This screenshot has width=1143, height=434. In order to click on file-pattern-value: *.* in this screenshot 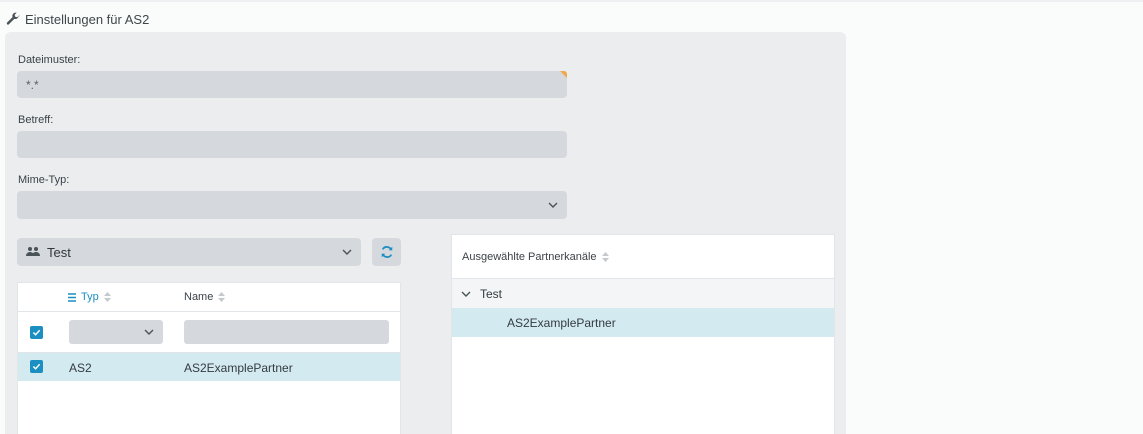, I will do `click(32, 84)`.